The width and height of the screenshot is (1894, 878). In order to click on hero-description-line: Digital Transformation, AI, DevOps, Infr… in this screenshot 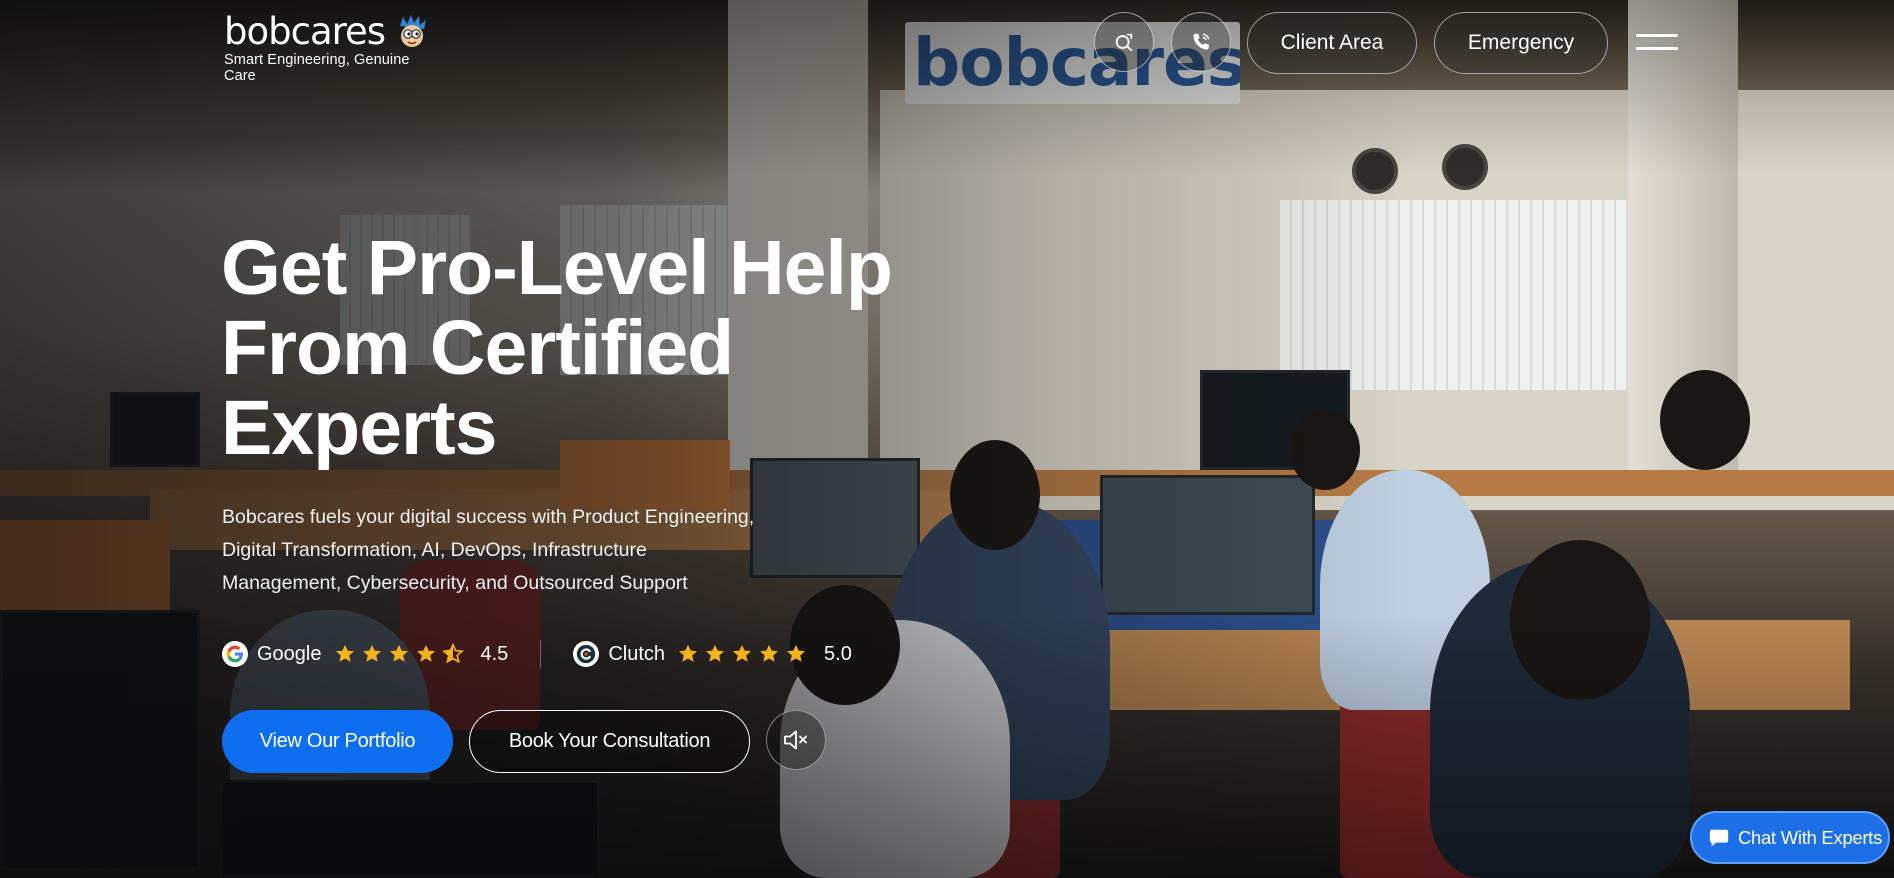, I will do `click(434, 550)`.